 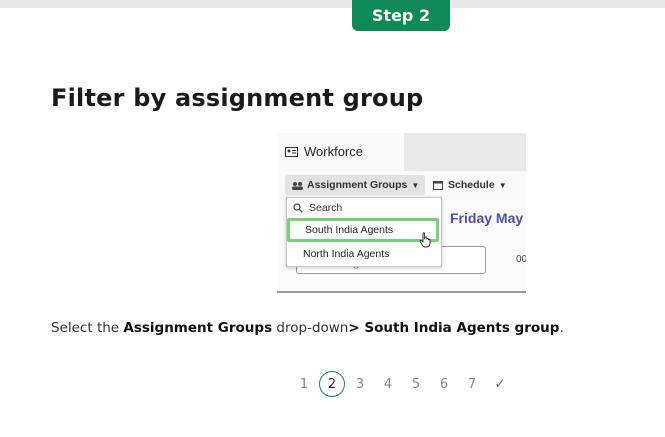 I want to click on caption-text-1: Select the, so click(x=87, y=328).